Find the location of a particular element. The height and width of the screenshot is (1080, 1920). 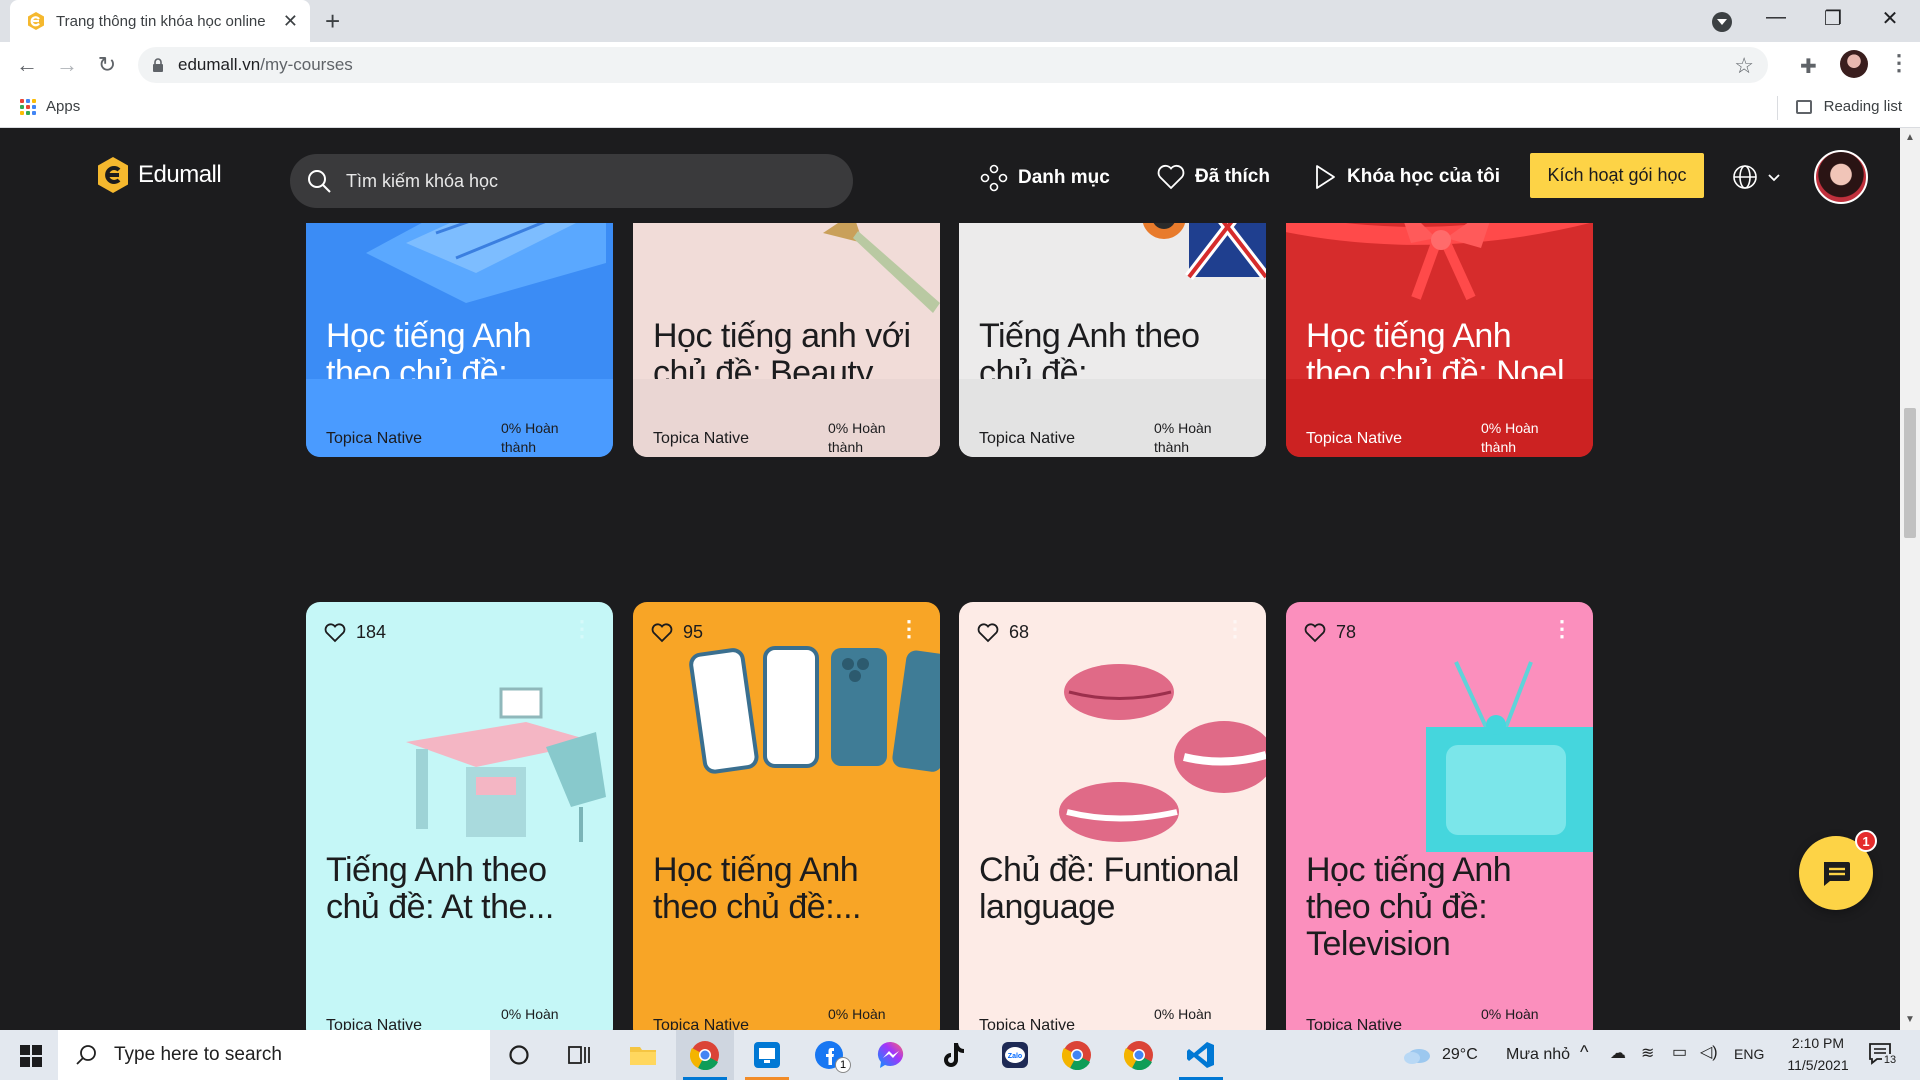

svg-text: Zalo is located at coordinates (1015, 1056).